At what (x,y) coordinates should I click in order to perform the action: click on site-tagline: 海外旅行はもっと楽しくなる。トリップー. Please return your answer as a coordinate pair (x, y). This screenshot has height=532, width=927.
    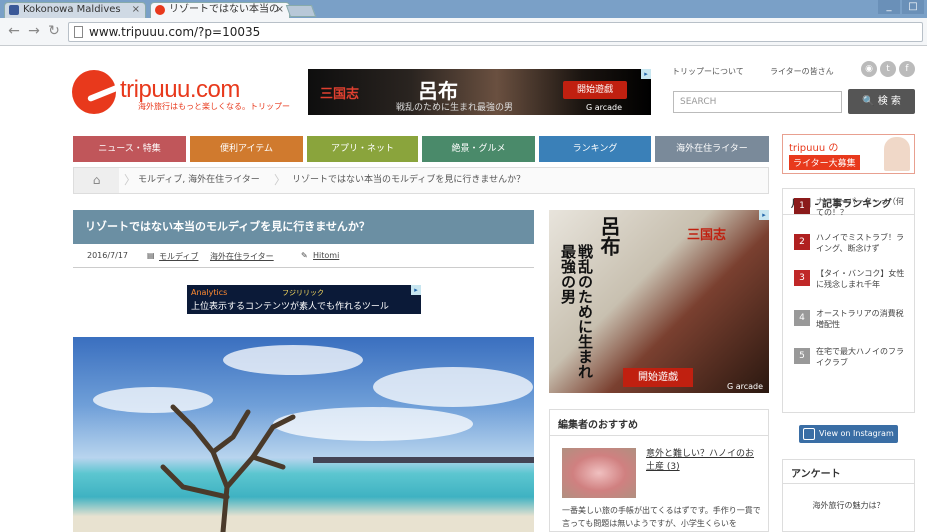
    Looking at the image, I should click on (214, 106).